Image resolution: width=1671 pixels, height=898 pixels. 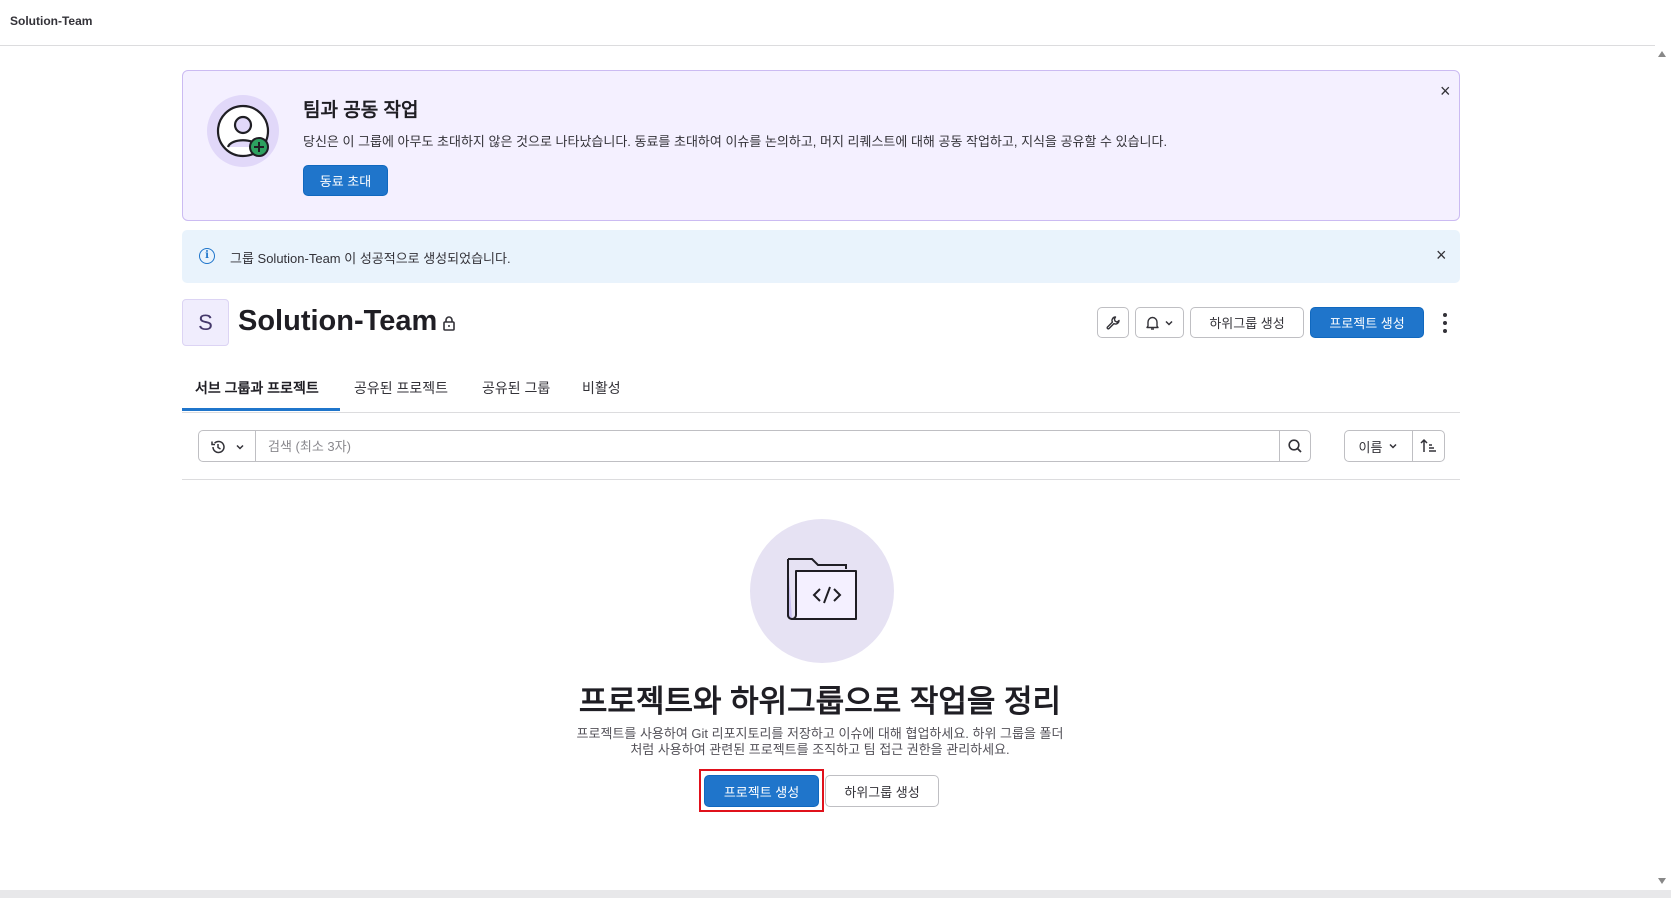 I want to click on scrollbar, so click(x=1663, y=467).